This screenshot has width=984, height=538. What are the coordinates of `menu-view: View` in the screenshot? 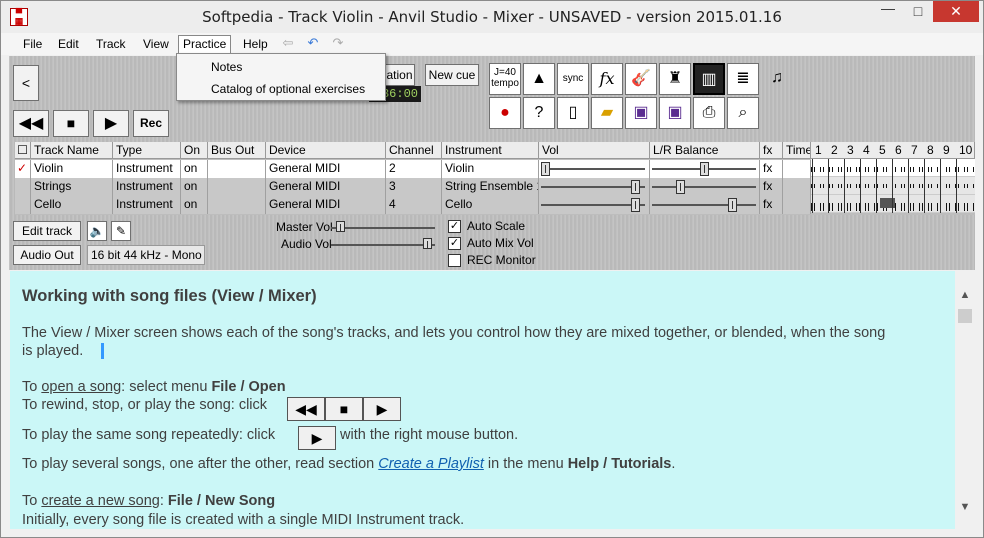 It's located at (156, 45).